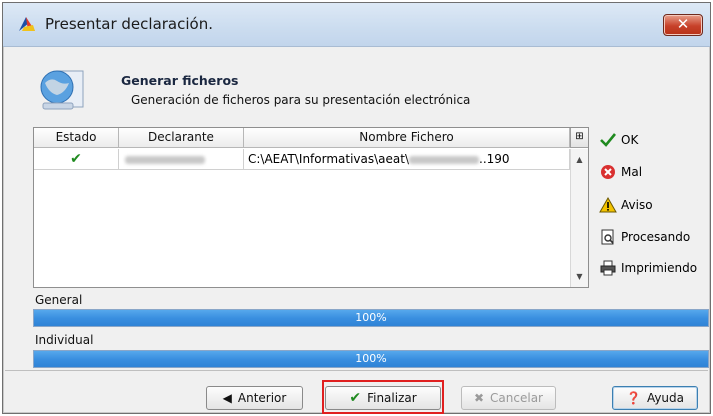 The height and width of the screenshot is (416, 713). What do you see at coordinates (62, 90) in the screenshot?
I see `globe-document-icon` at bounding box center [62, 90].